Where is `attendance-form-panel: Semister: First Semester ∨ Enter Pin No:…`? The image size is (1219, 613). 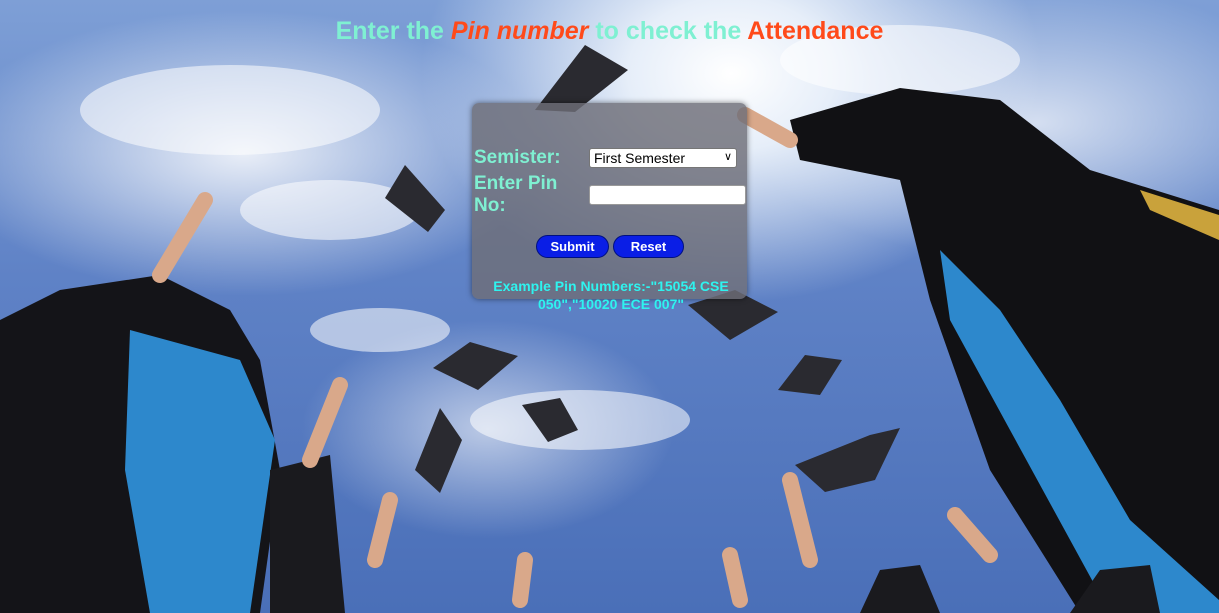 attendance-form-panel: Semister: First Semester ∨ Enter Pin No:… is located at coordinates (609, 207).